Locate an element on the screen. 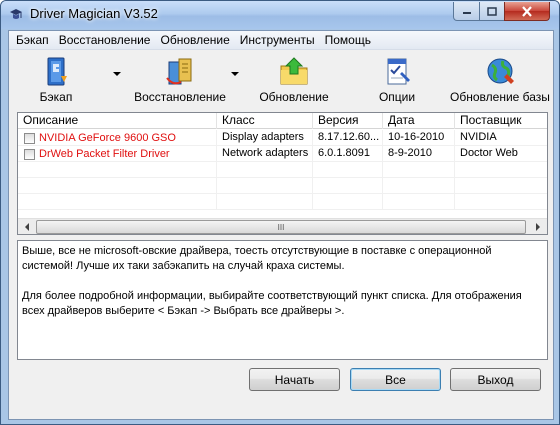 The width and height of the screenshot is (560, 425). backup-dropdown-icon is located at coordinates (117, 74).